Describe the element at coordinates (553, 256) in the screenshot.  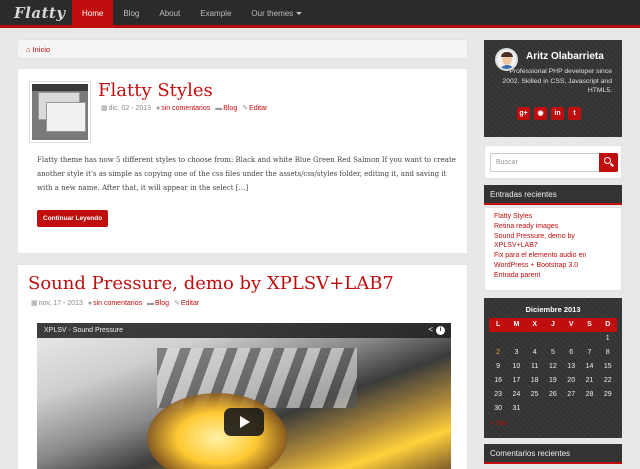
I see `recent-post-link: Fix para el elemento audio en` at that location.